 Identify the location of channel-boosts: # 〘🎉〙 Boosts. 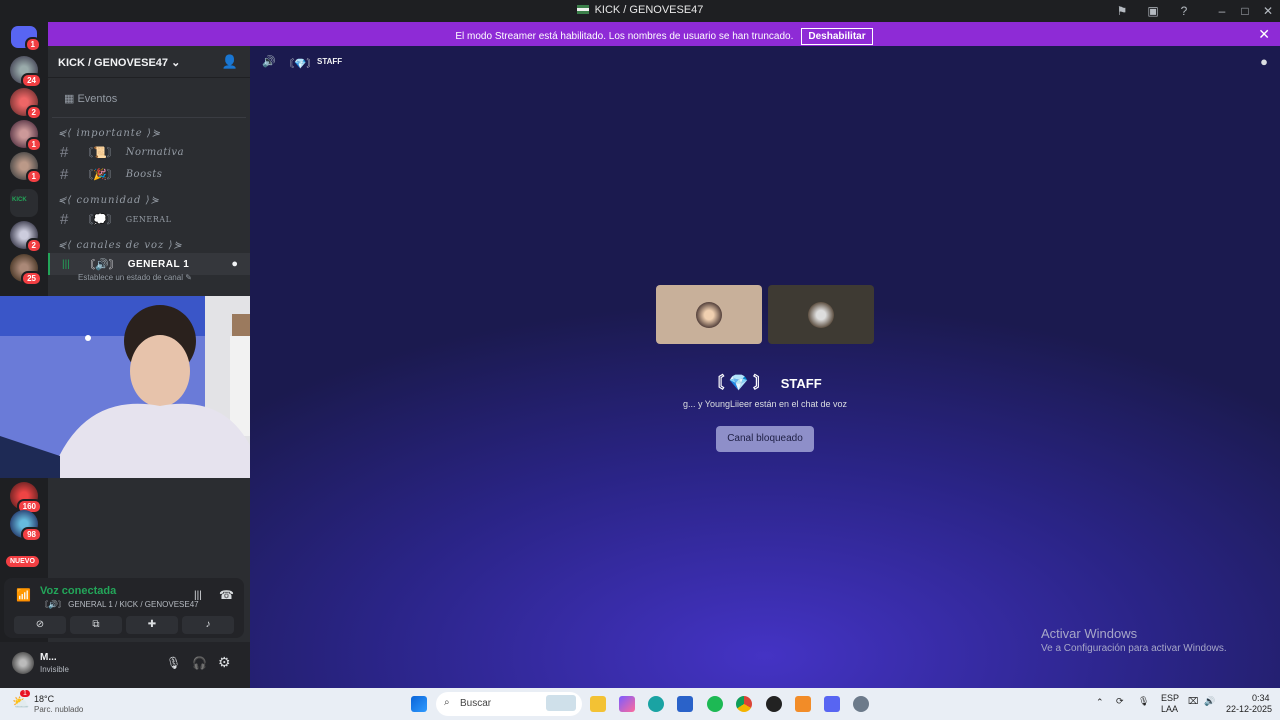
(149, 174).